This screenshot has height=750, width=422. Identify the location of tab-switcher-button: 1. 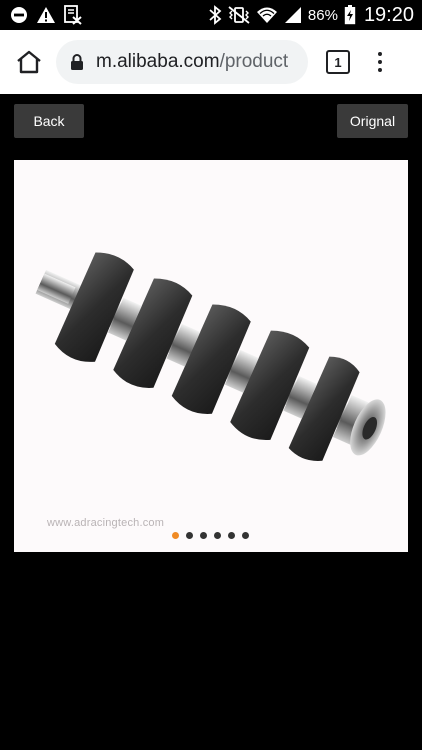
(338, 62).